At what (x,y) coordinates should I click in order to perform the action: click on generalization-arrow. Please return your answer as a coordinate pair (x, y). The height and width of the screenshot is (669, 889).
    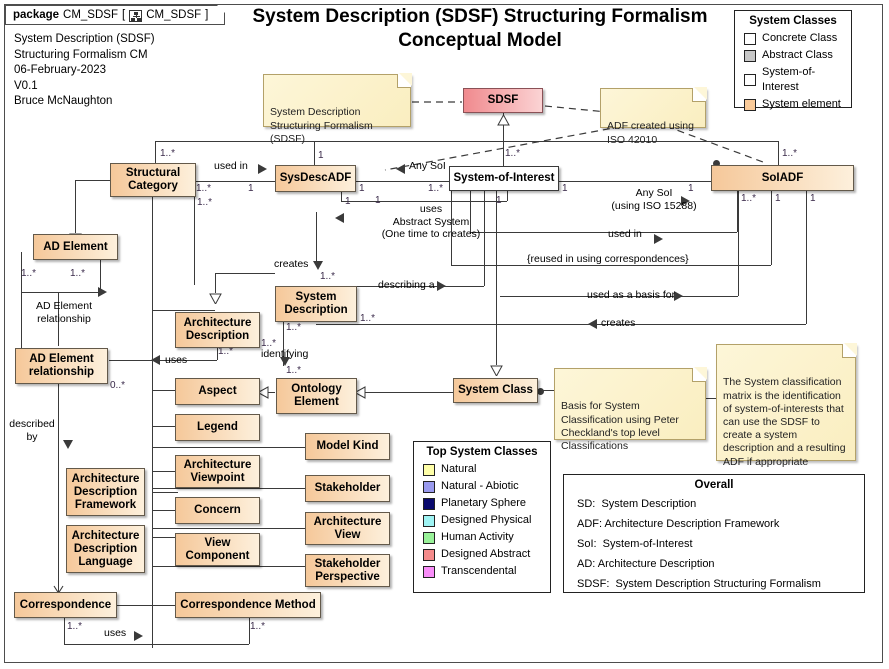
    Looking at the image, I should click on (496, 370).